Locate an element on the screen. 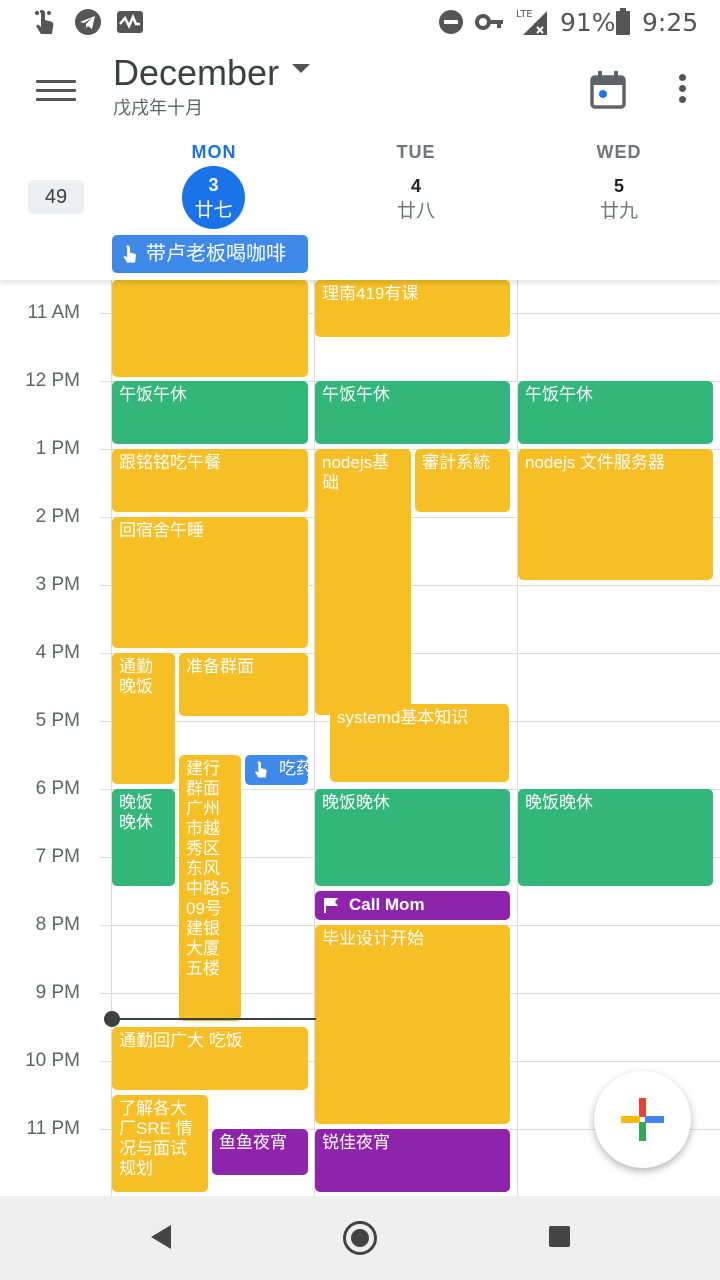  day-number-tue: 4 is located at coordinates (416, 186).